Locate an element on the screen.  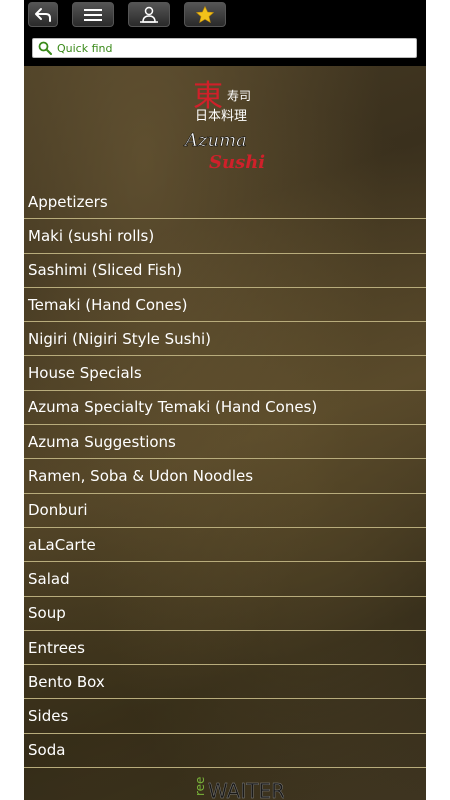
search-icon is located at coordinates (45, 48).